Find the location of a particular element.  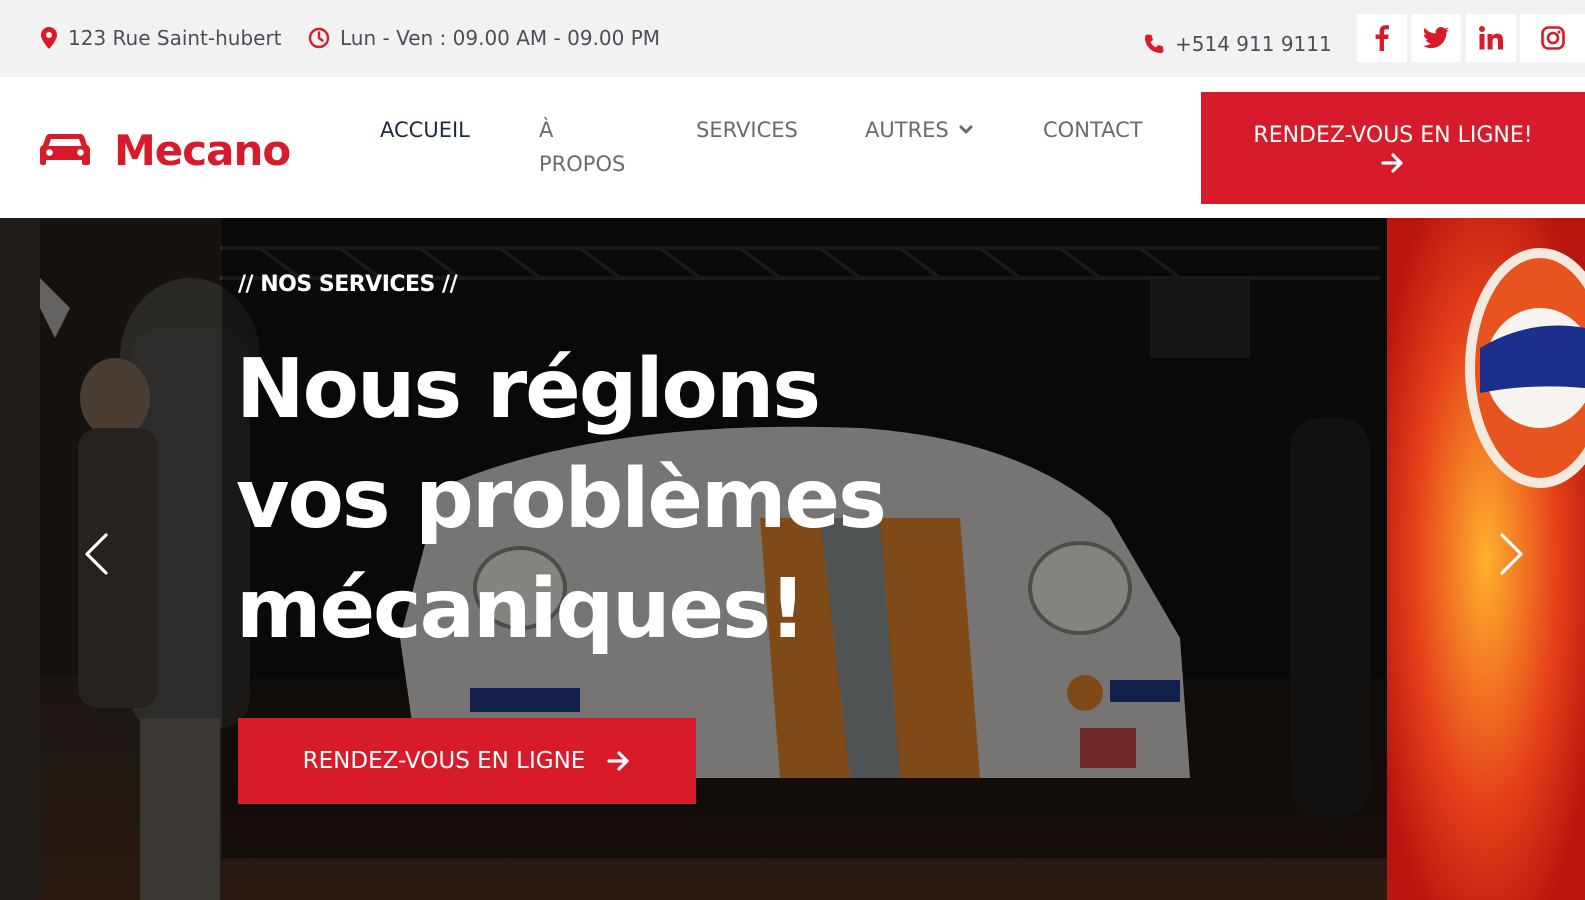

nav-contact: CONTACT is located at coordinates (1093, 130).